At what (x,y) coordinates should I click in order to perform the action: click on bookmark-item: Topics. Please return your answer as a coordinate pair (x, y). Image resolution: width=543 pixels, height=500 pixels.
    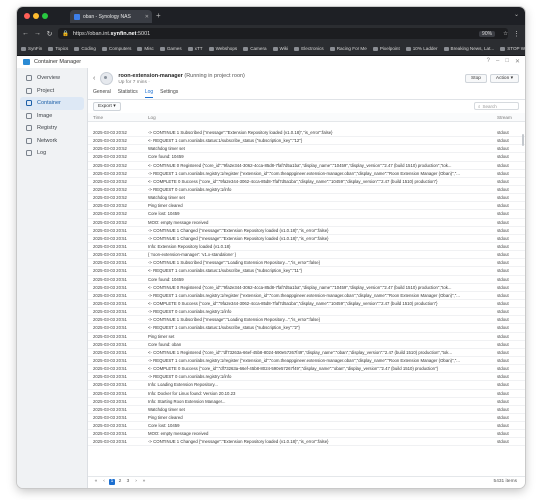
    Looking at the image, I should click on (58, 48).